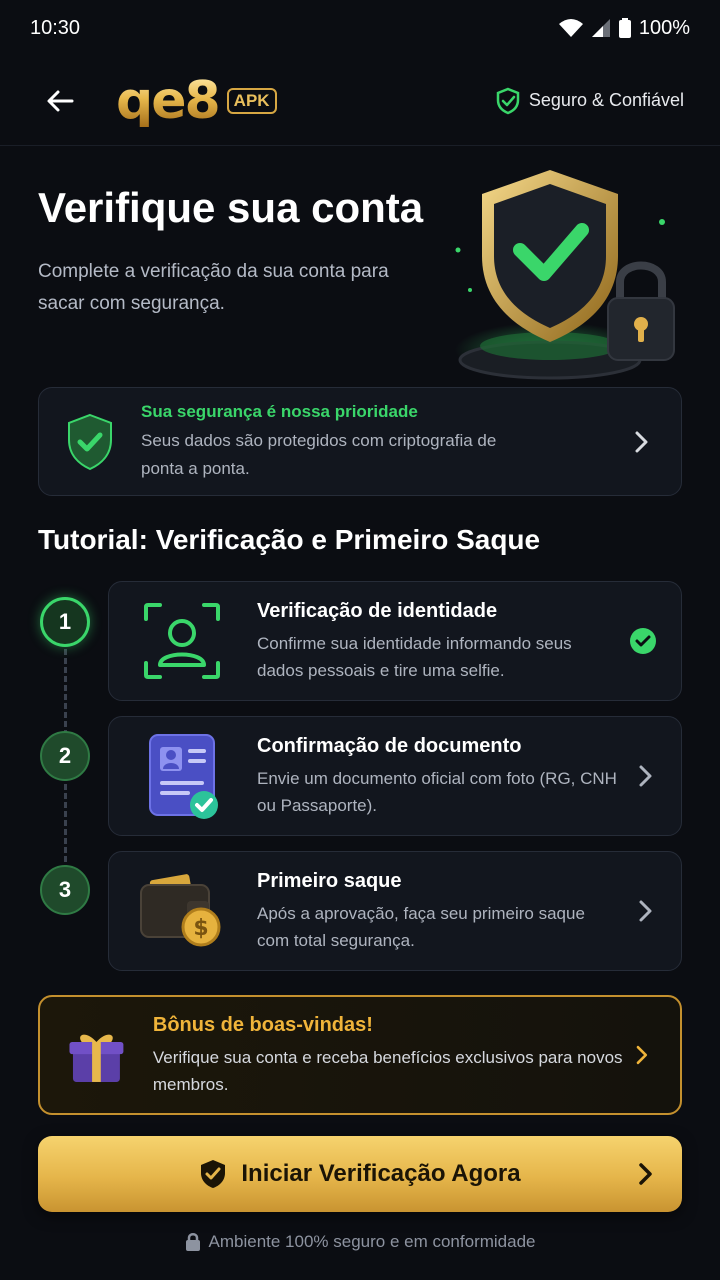  What do you see at coordinates (65, 756) in the screenshot?
I see `step-number-2: 2` at bounding box center [65, 756].